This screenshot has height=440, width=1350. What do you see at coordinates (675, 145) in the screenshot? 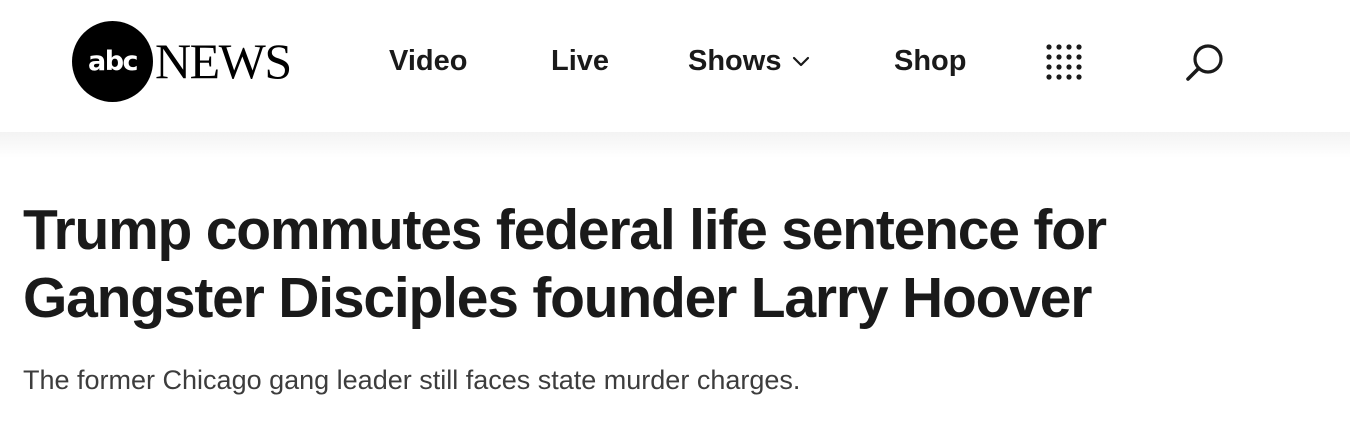
I see `header-shadow-divider` at bounding box center [675, 145].